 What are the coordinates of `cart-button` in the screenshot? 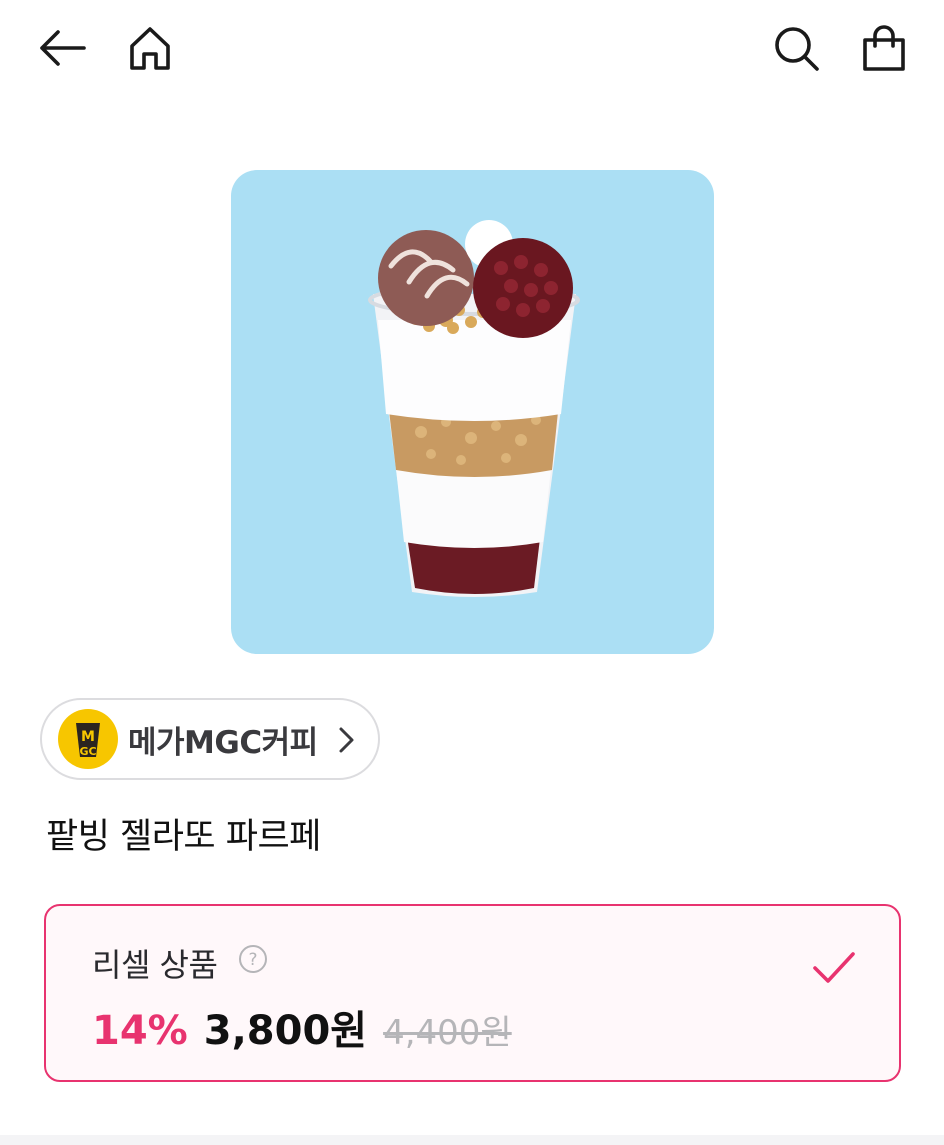 It's located at (884, 48).